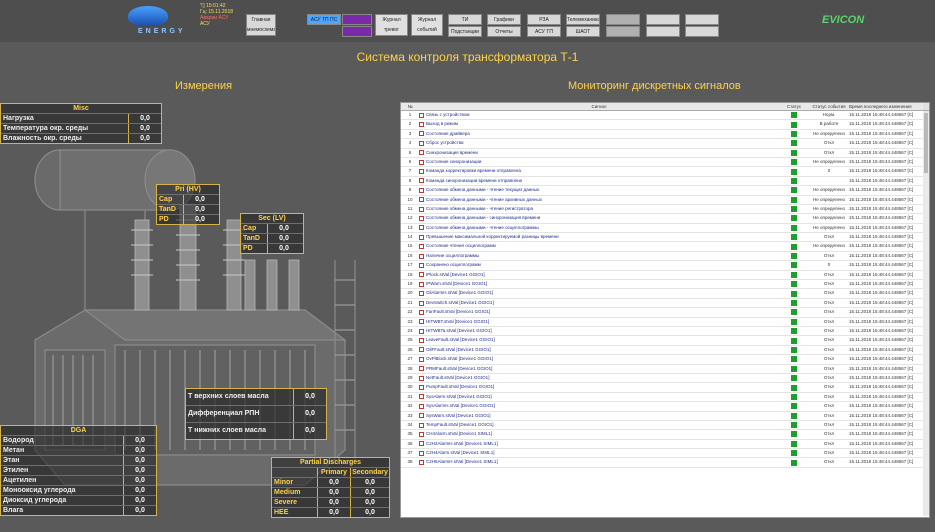 The height and width of the screenshot is (532, 935). Describe the element at coordinates (369, 472) in the screenshot. I see `pd-col-secondary: Secondary` at that location.